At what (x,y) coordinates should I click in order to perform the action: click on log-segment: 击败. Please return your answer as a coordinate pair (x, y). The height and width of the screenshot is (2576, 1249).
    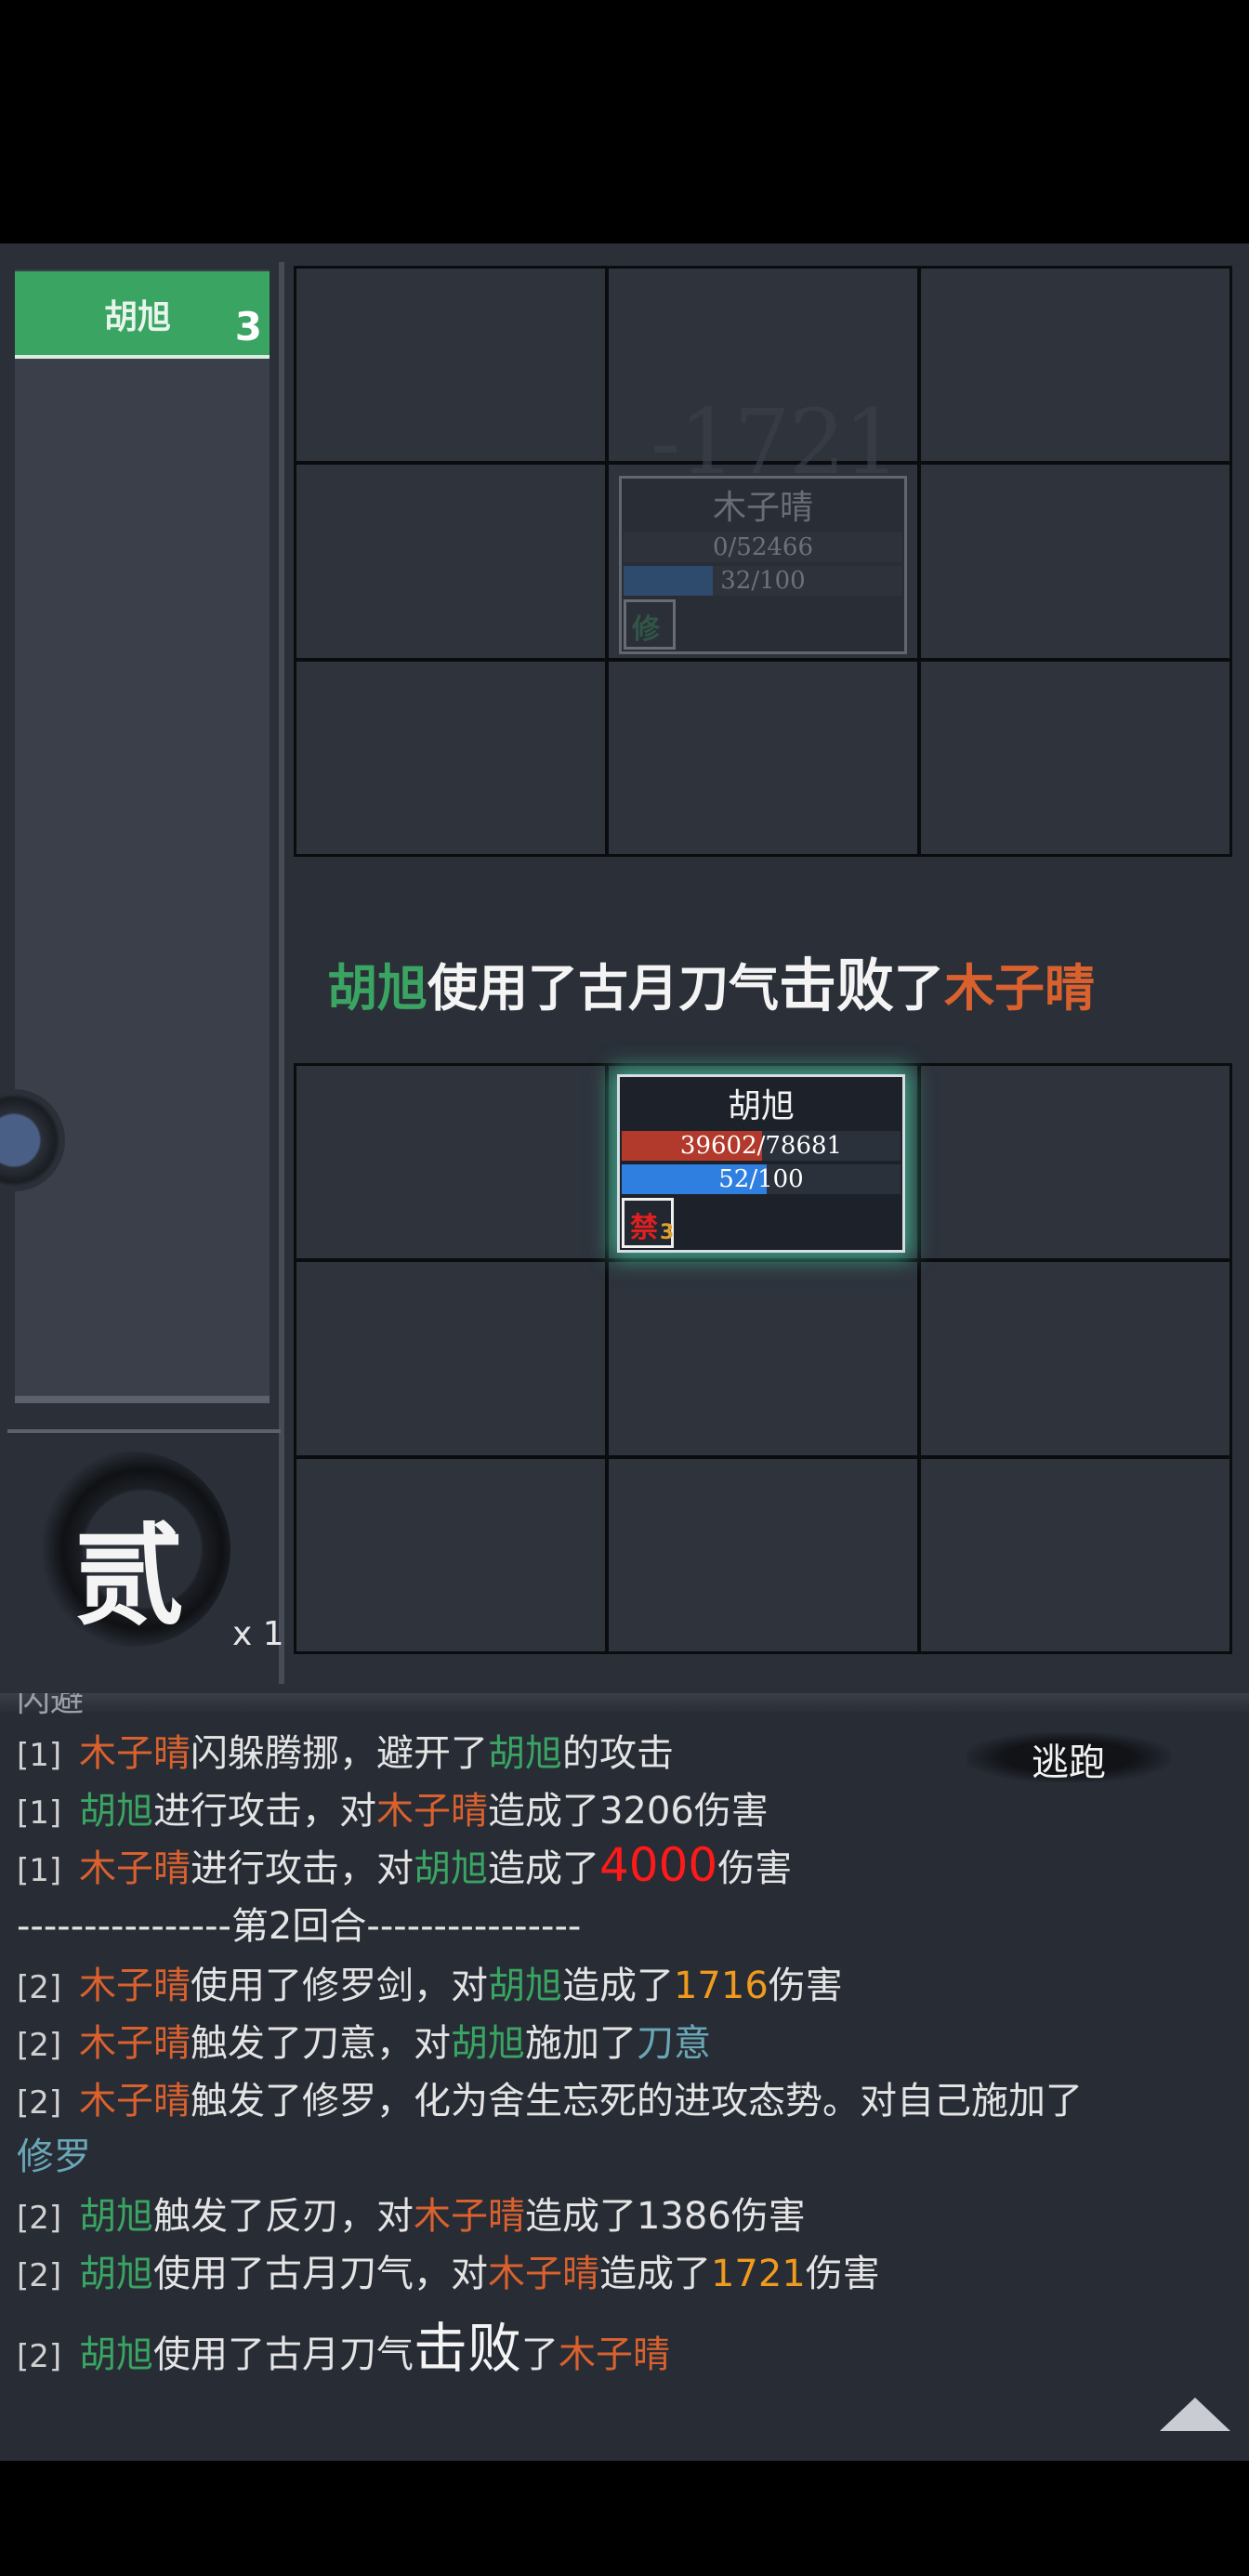
    Looking at the image, I should click on (467, 2348).